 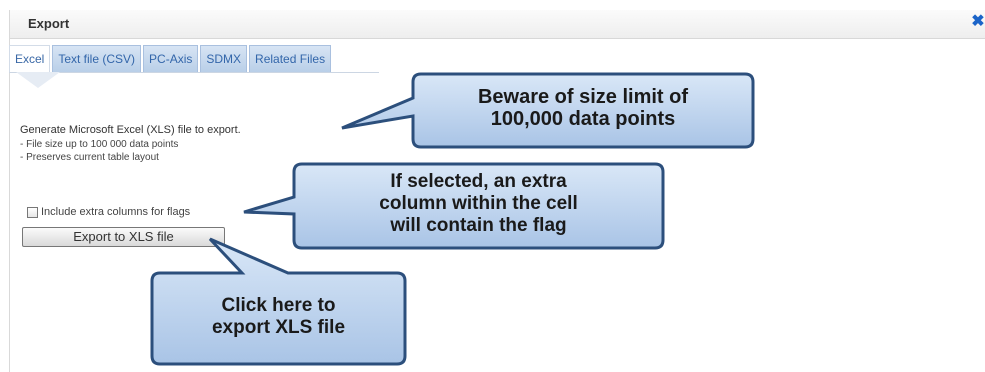 What do you see at coordinates (194, 72) in the screenshot?
I see `tab-divider` at bounding box center [194, 72].